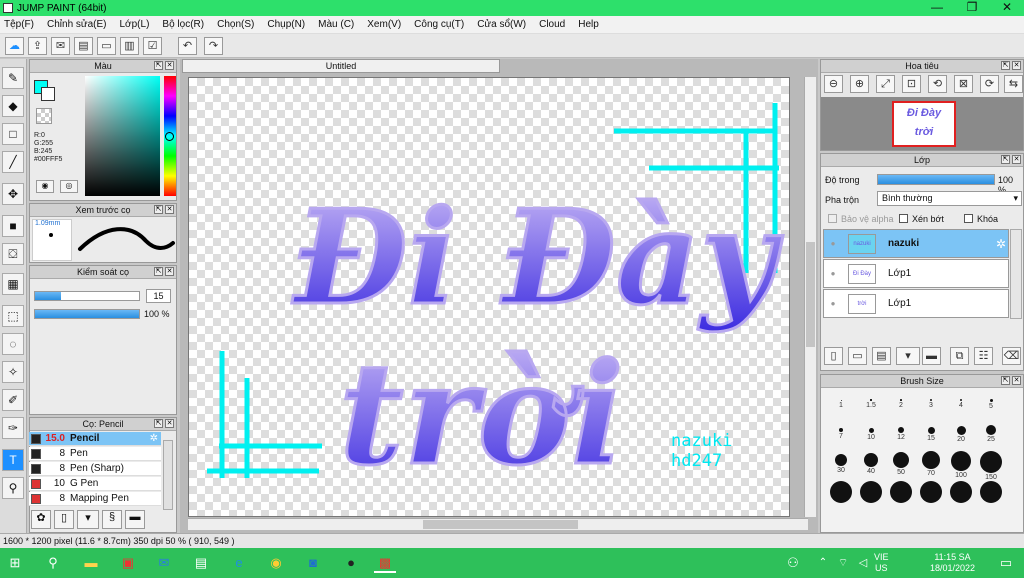 The image size is (1024, 578). I want to click on clock: 11:15 SA 18/01/2022, so click(952, 563).